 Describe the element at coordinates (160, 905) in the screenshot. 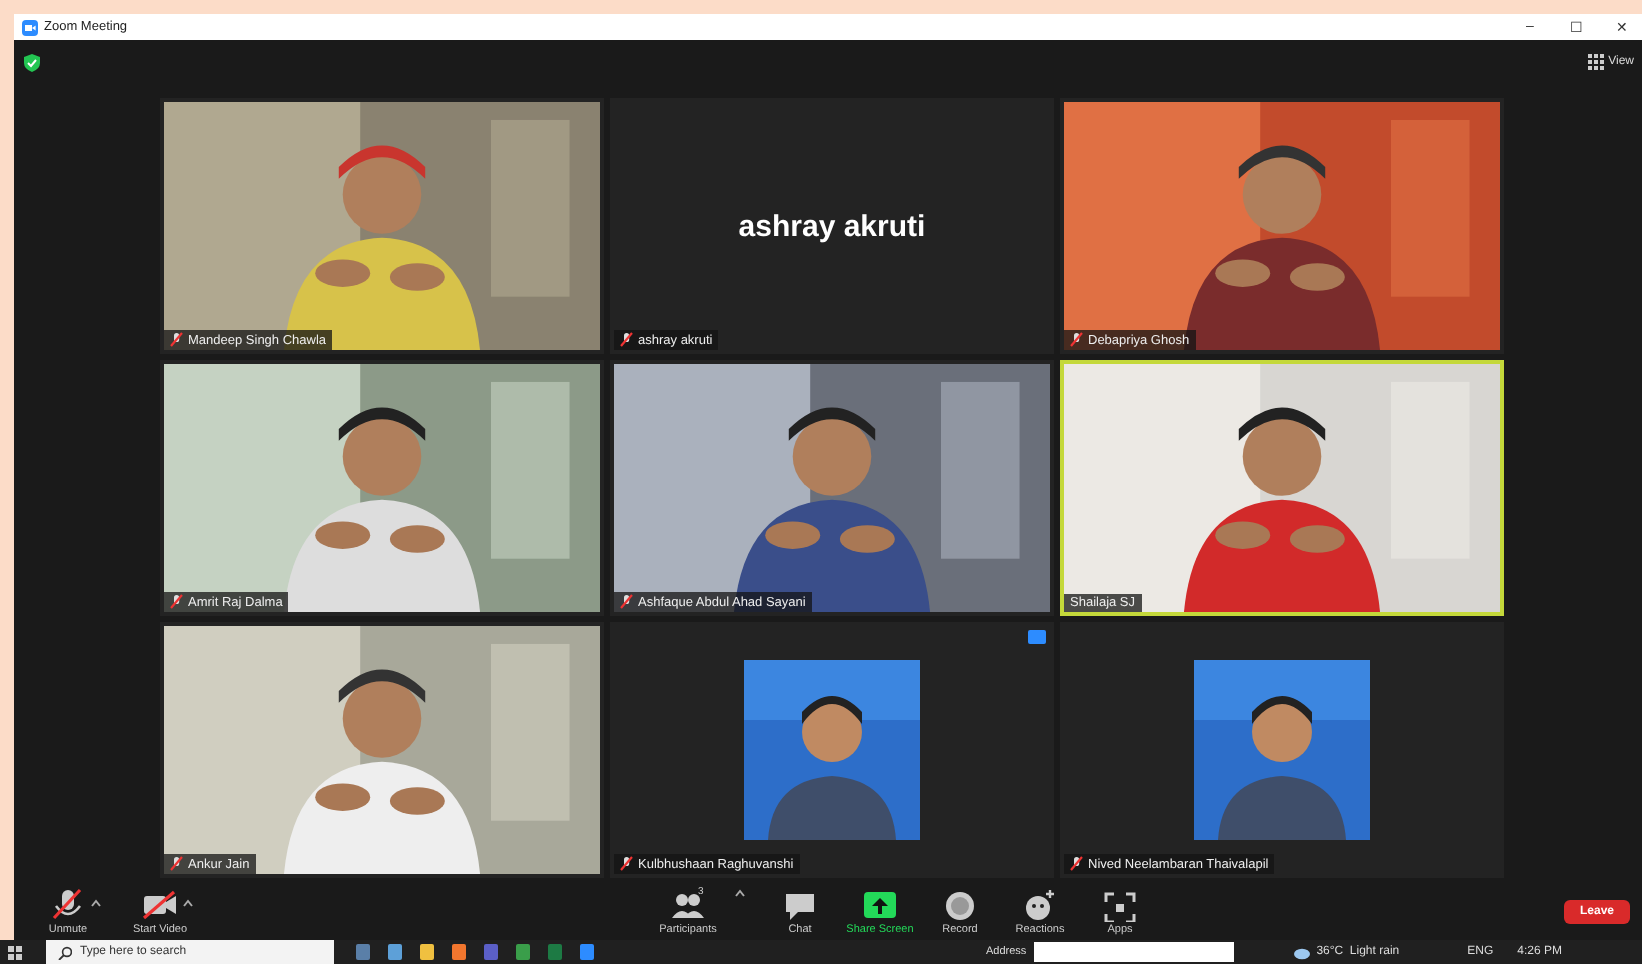

I see `camera-icon` at that location.